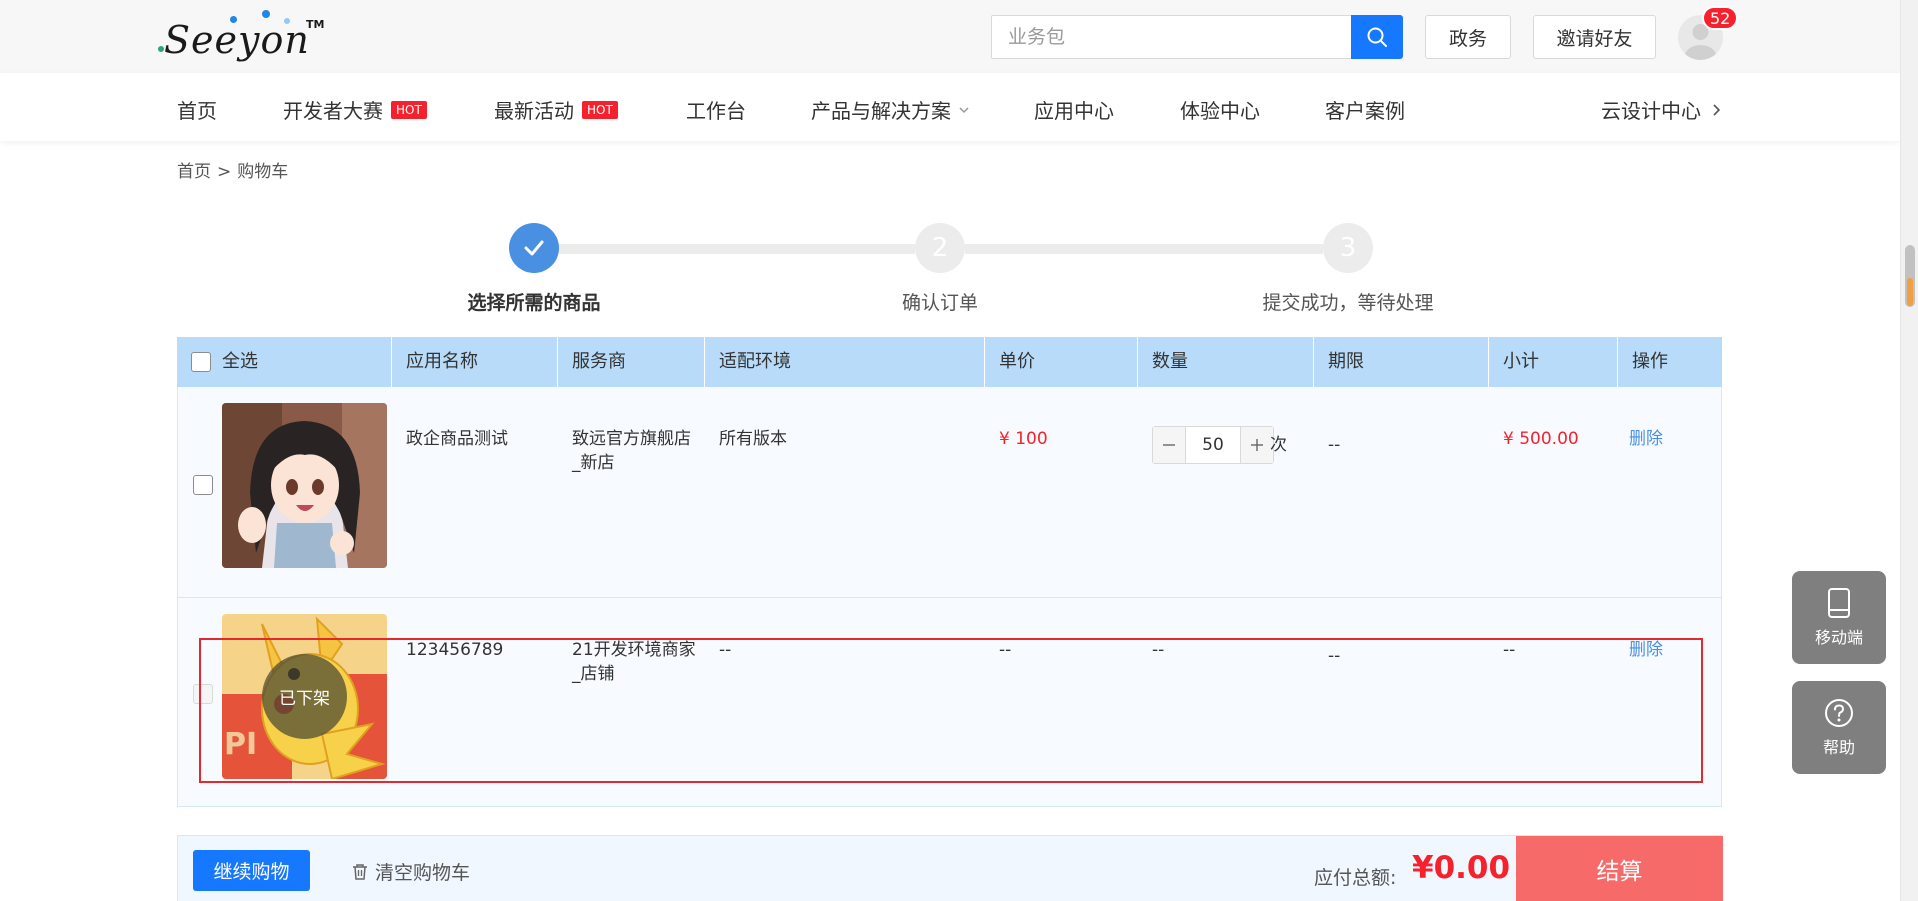  What do you see at coordinates (457, 439) in the screenshot?
I see `product-name: 政企商品测试` at bounding box center [457, 439].